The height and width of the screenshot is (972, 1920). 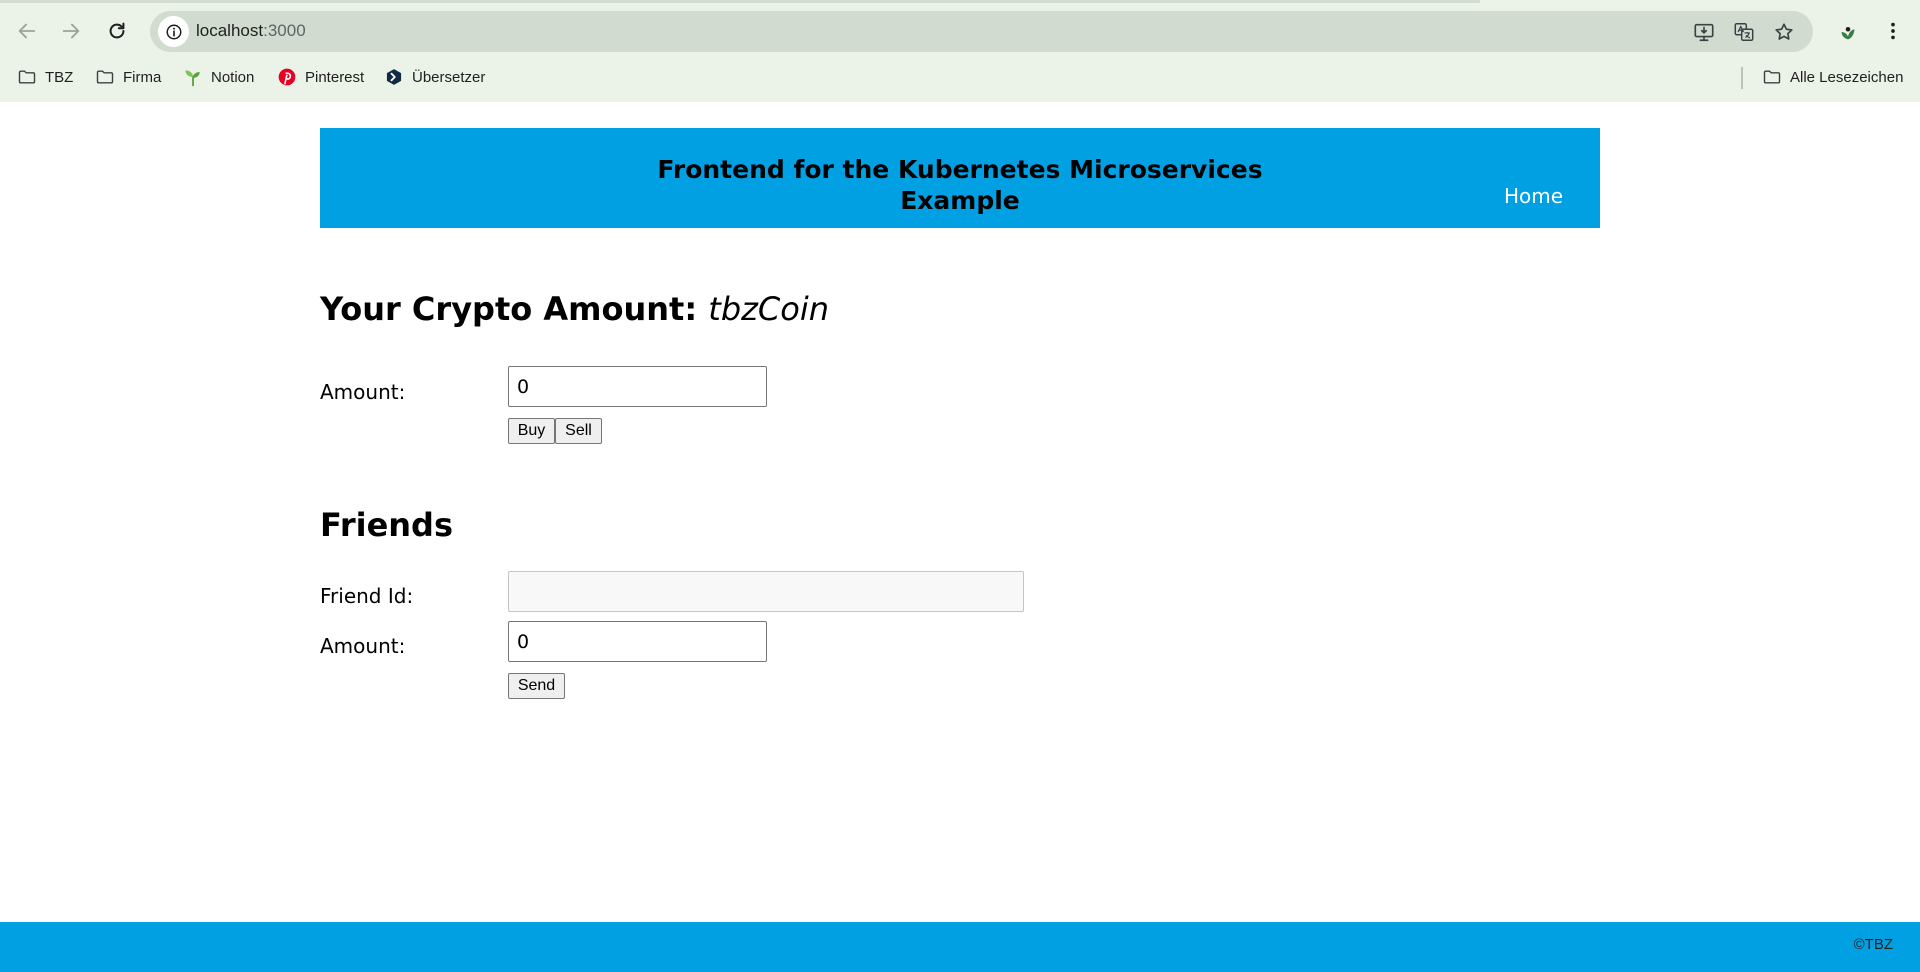 What do you see at coordinates (363, 392) in the screenshot?
I see `crypto-amount-label: Amount:` at bounding box center [363, 392].